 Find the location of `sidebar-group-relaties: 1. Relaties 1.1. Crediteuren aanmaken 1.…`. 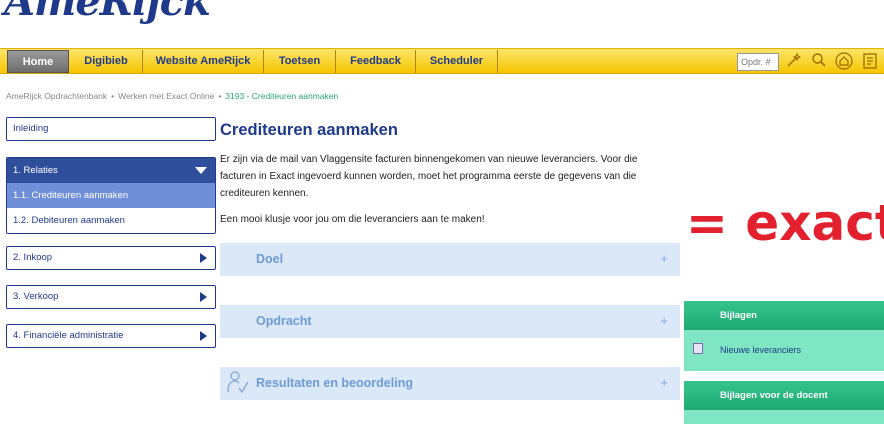

sidebar-group-relaties: 1. Relaties 1.1. Crediteuren aanmaken 1.… is located at coordinates (111, 195).